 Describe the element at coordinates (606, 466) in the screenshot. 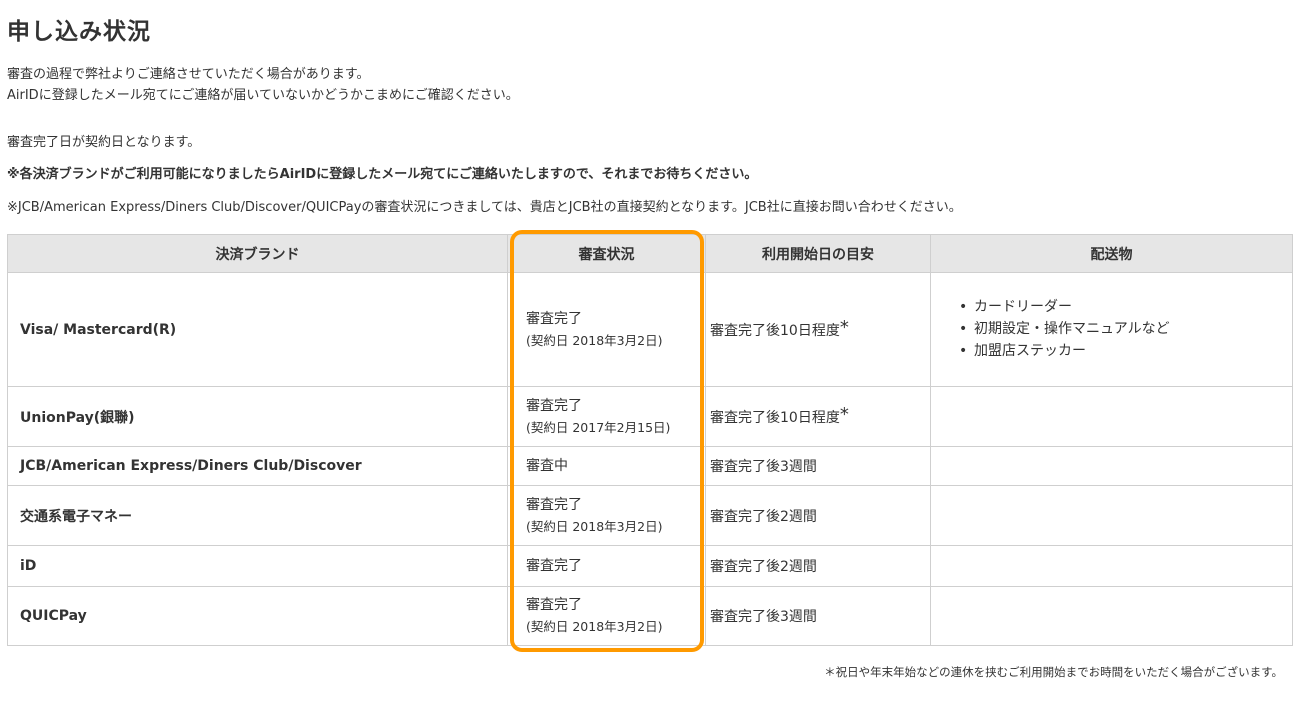

I see `status-cell: 審査中` at that location.